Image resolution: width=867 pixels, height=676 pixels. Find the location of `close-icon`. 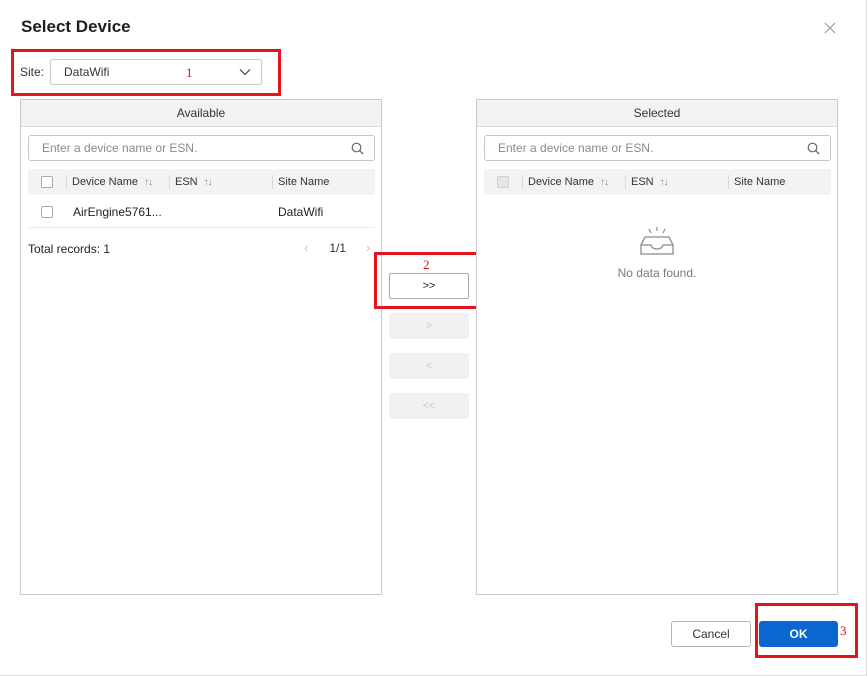

close-icon is located at coordinates (830, 28).